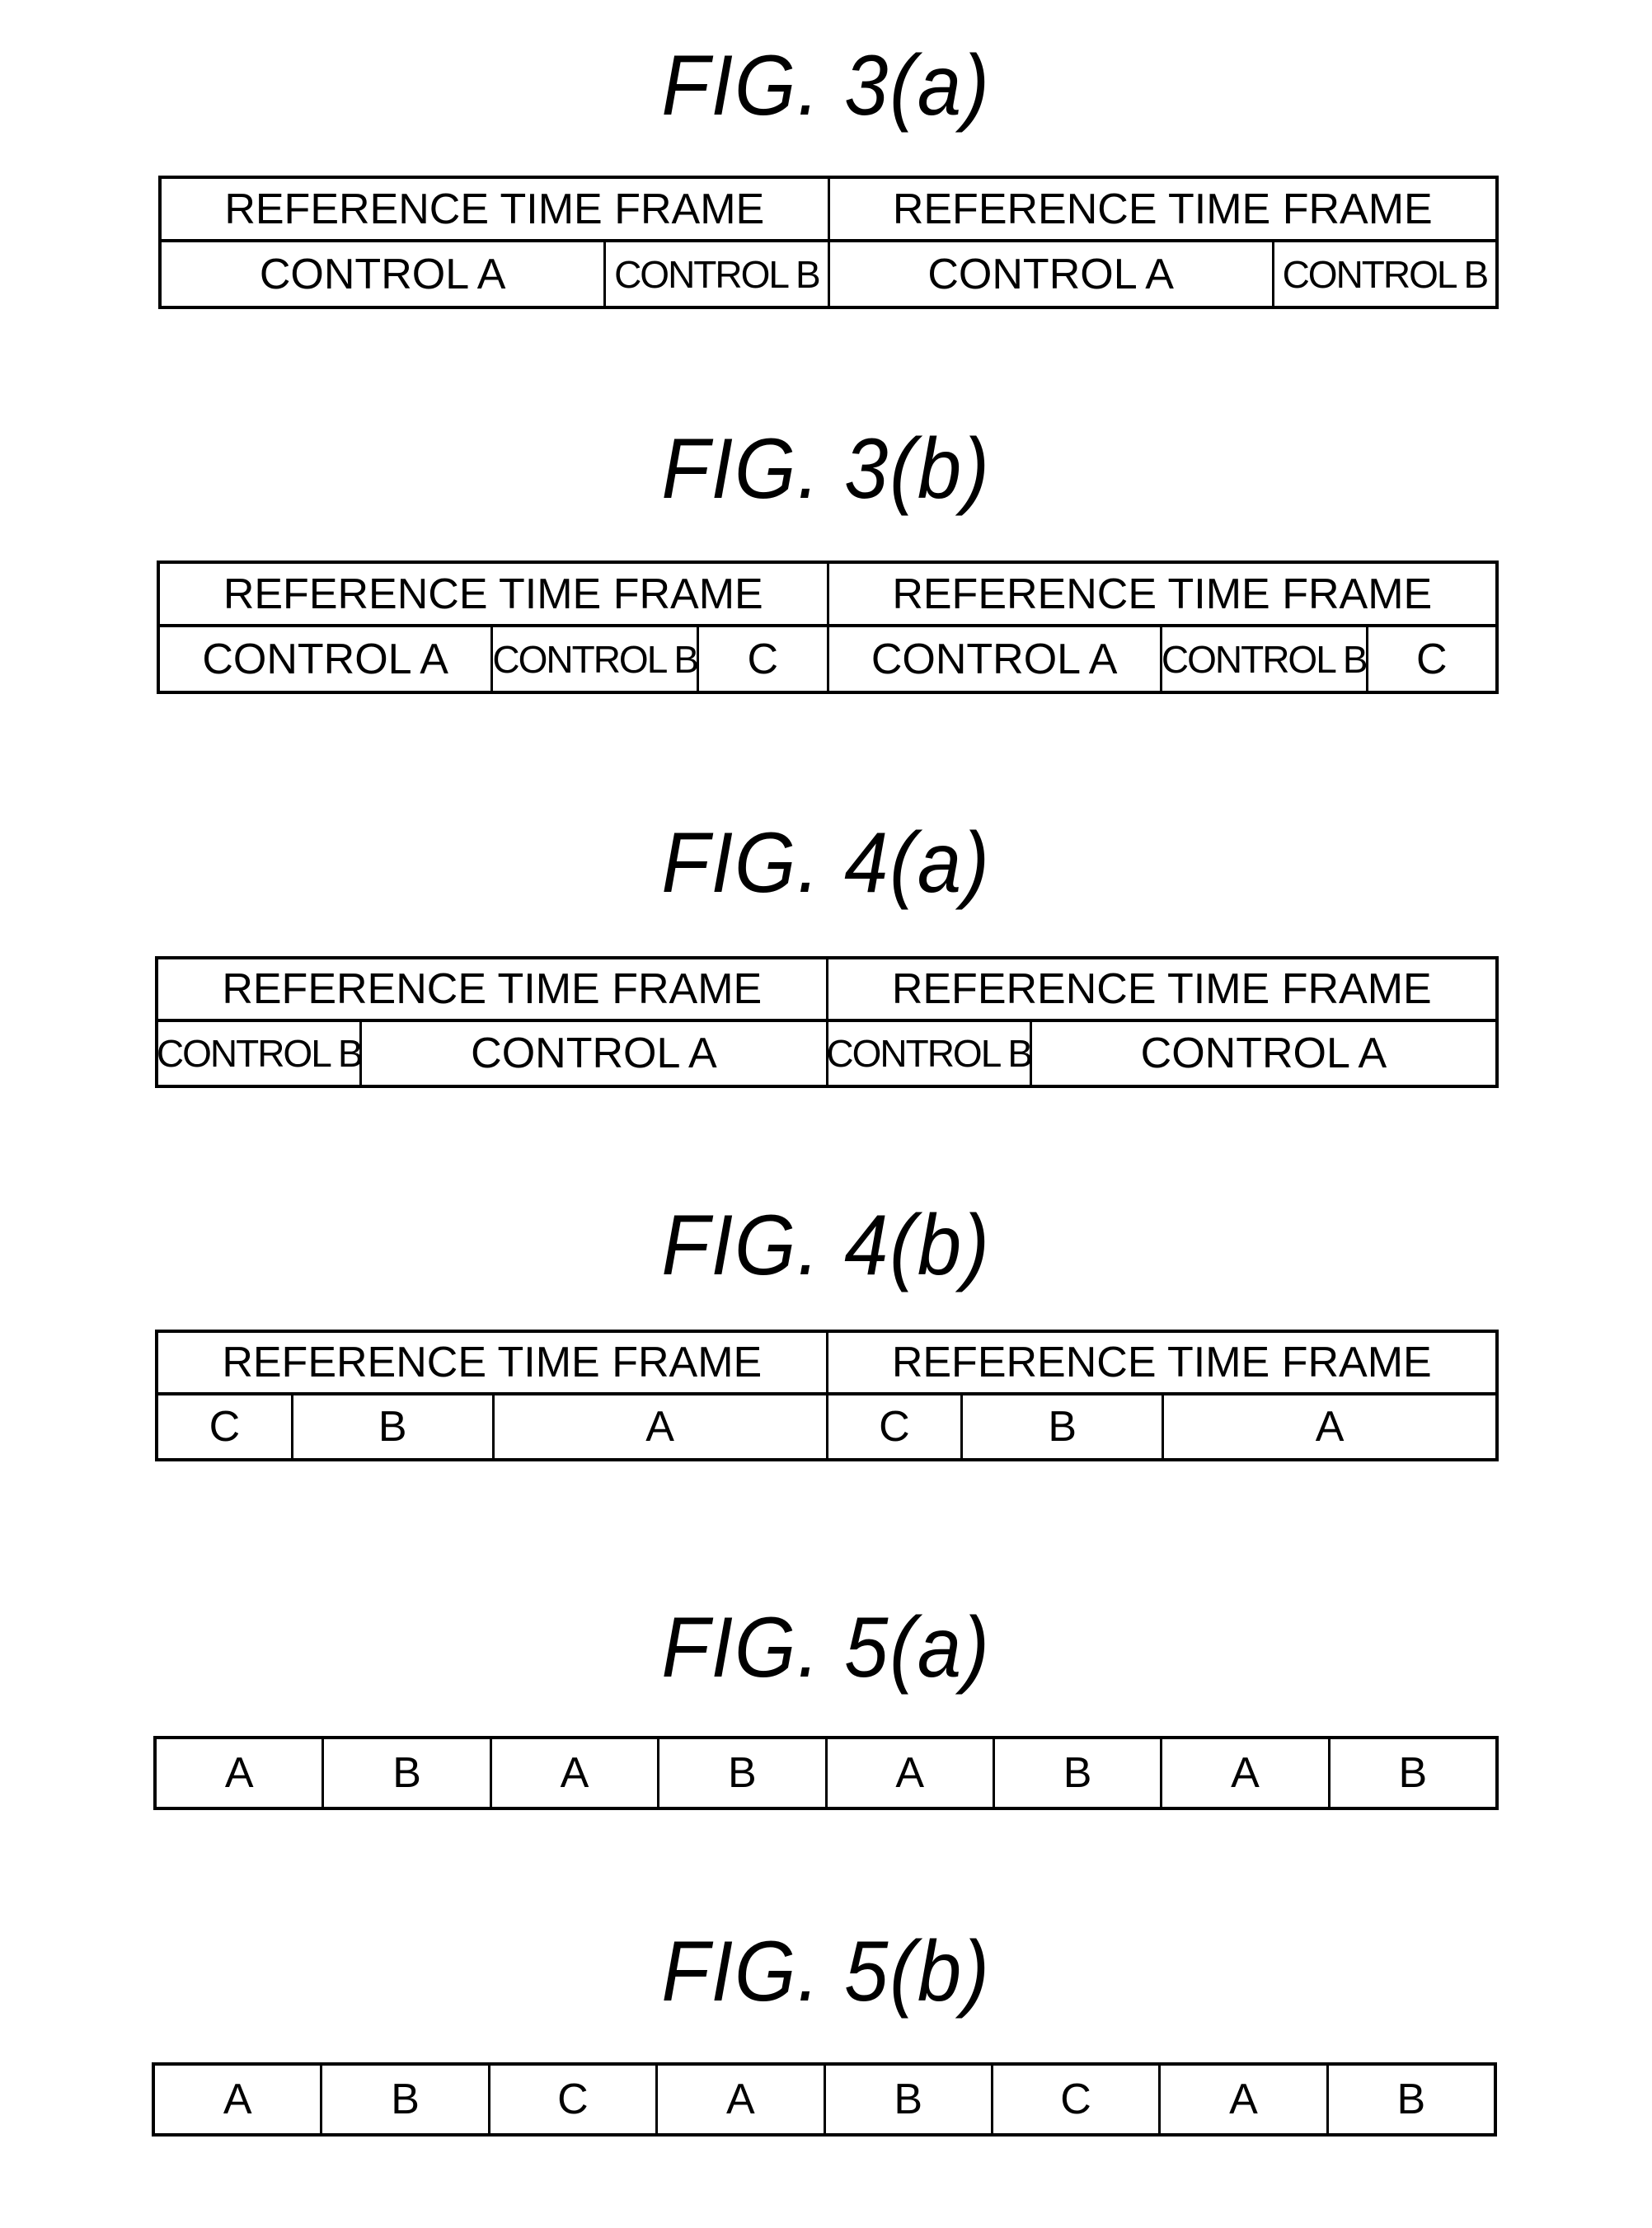 The image size is (1652, 2228). I want to click on figure-title: FIG. 4(a), so click(826, 863).